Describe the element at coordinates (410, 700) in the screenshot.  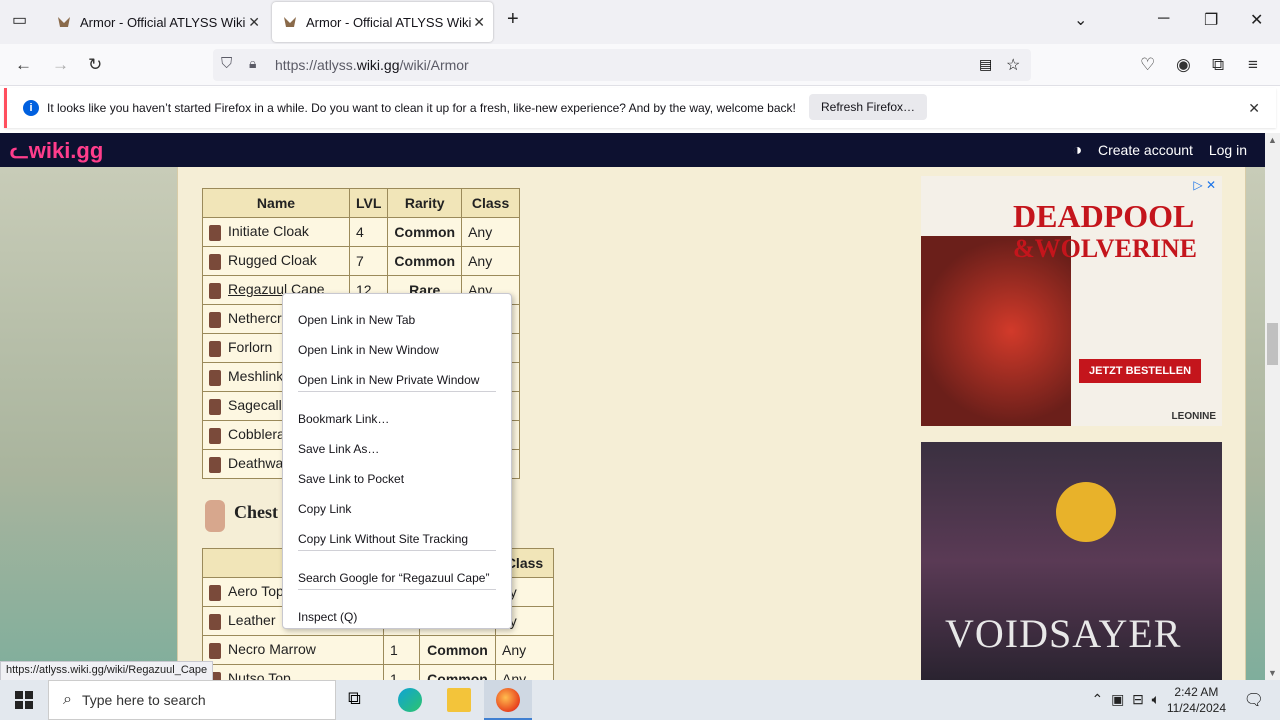
I see `edge-icon` at that location.